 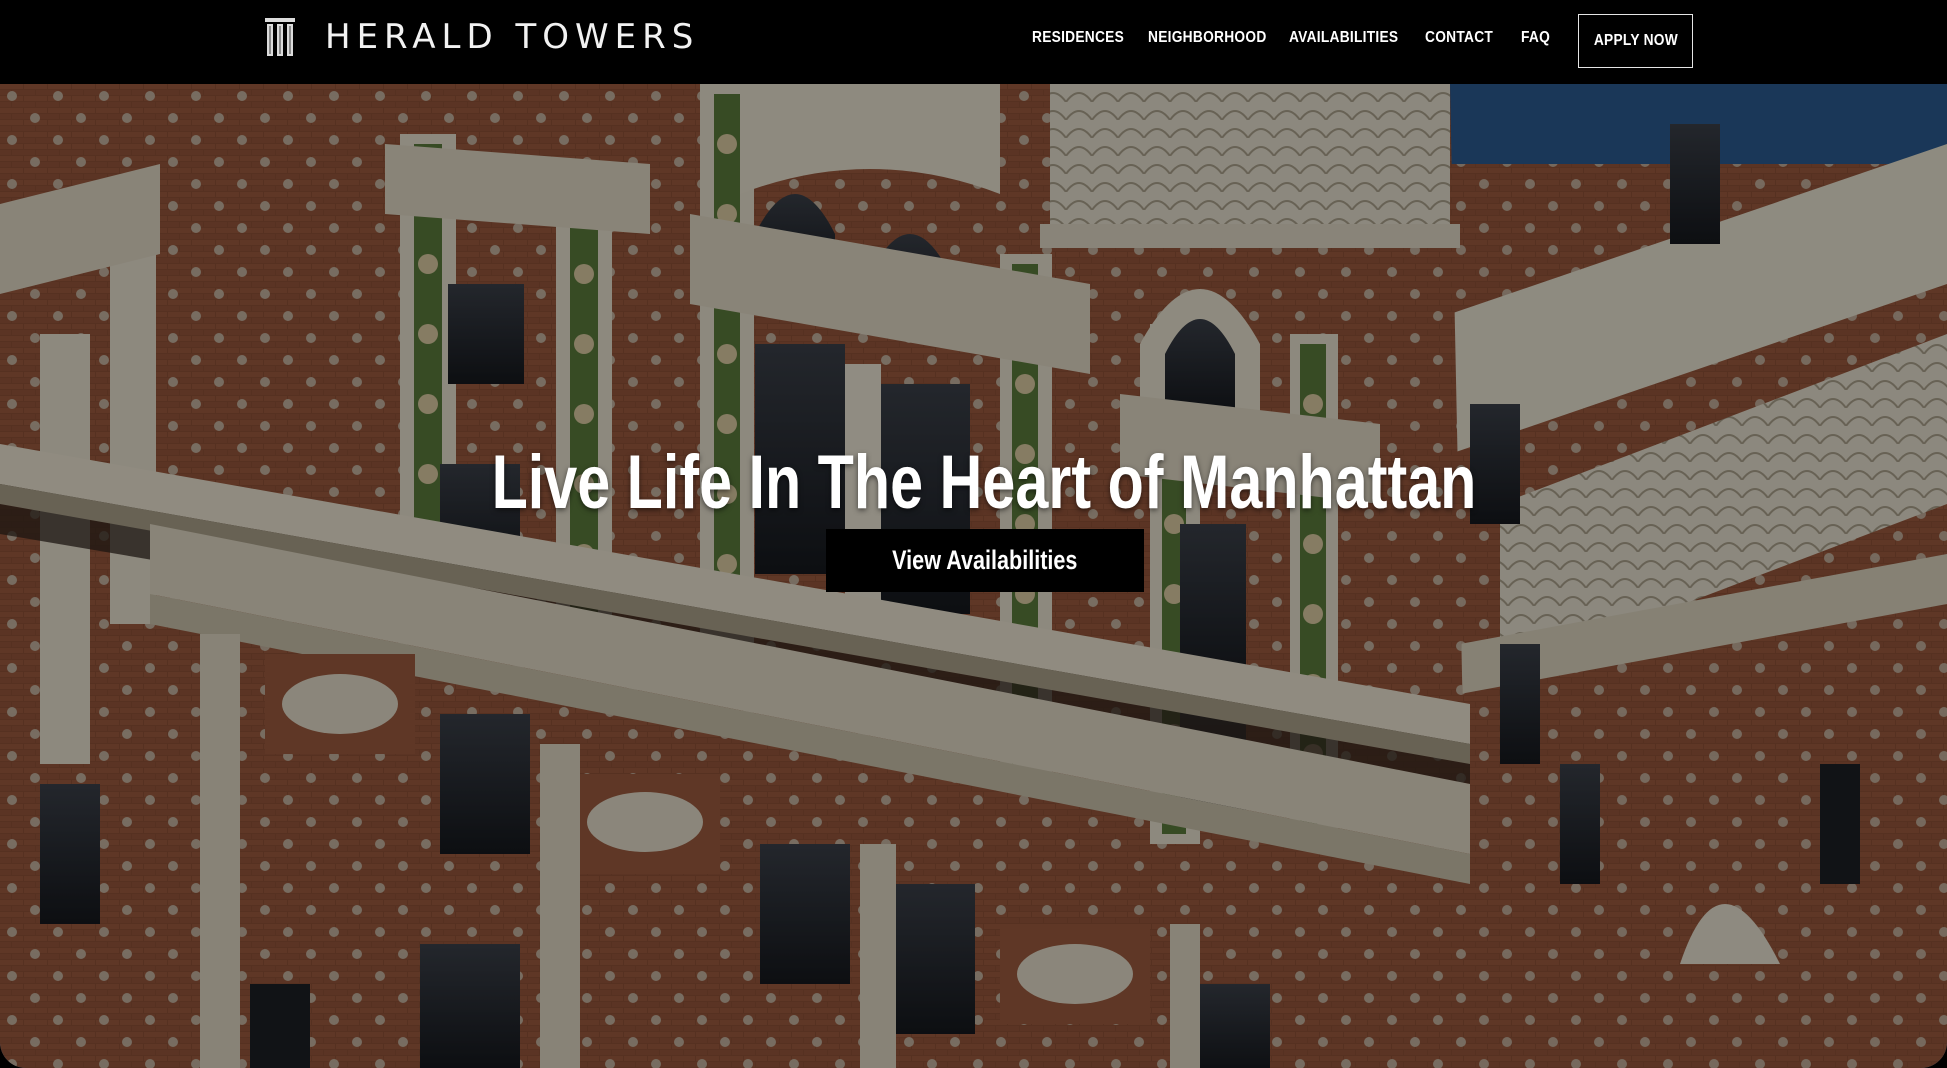 I want to click on nav-link-neighborhood: NEIGHBORHOOD, so click(x=1207, y=38).